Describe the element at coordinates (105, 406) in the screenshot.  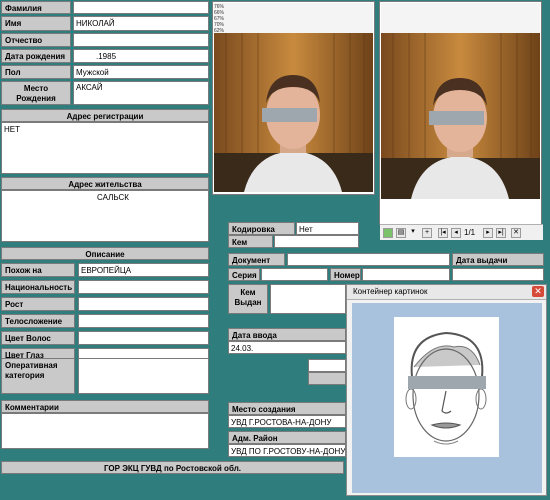
I see `comments-header: Комментарии` at that location.